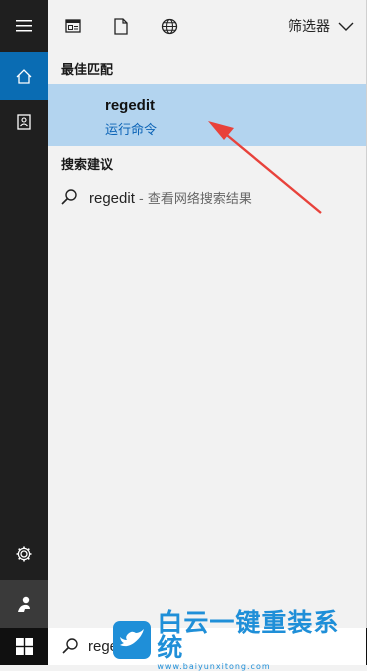 The width and height of the screenshot is (367, 671). I want to click on chevron-down-icon, so click(346, 26).